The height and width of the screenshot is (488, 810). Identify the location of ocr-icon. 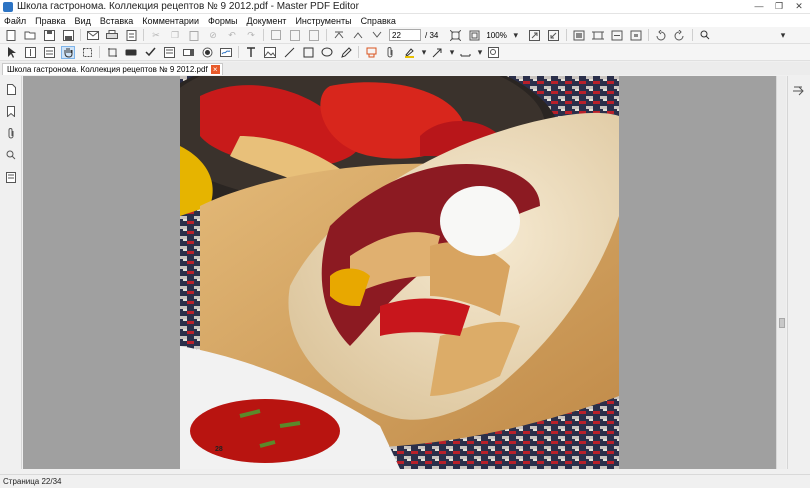
(493, 52).